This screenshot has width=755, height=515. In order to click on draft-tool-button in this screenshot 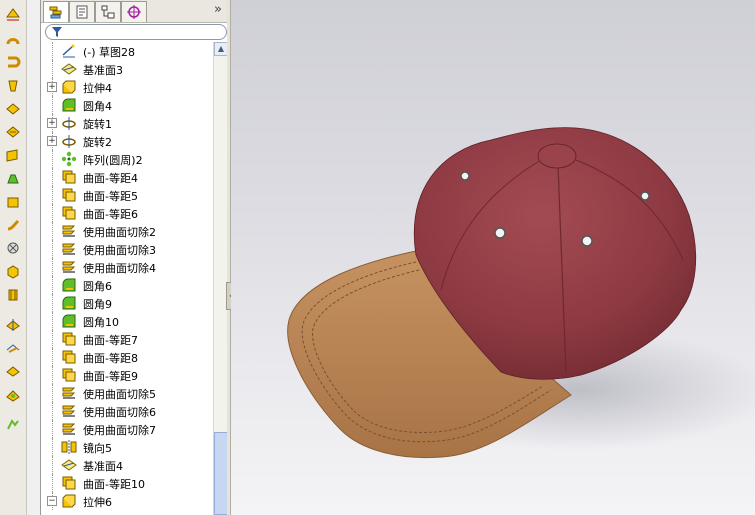, I will do `click(12, 179)`.